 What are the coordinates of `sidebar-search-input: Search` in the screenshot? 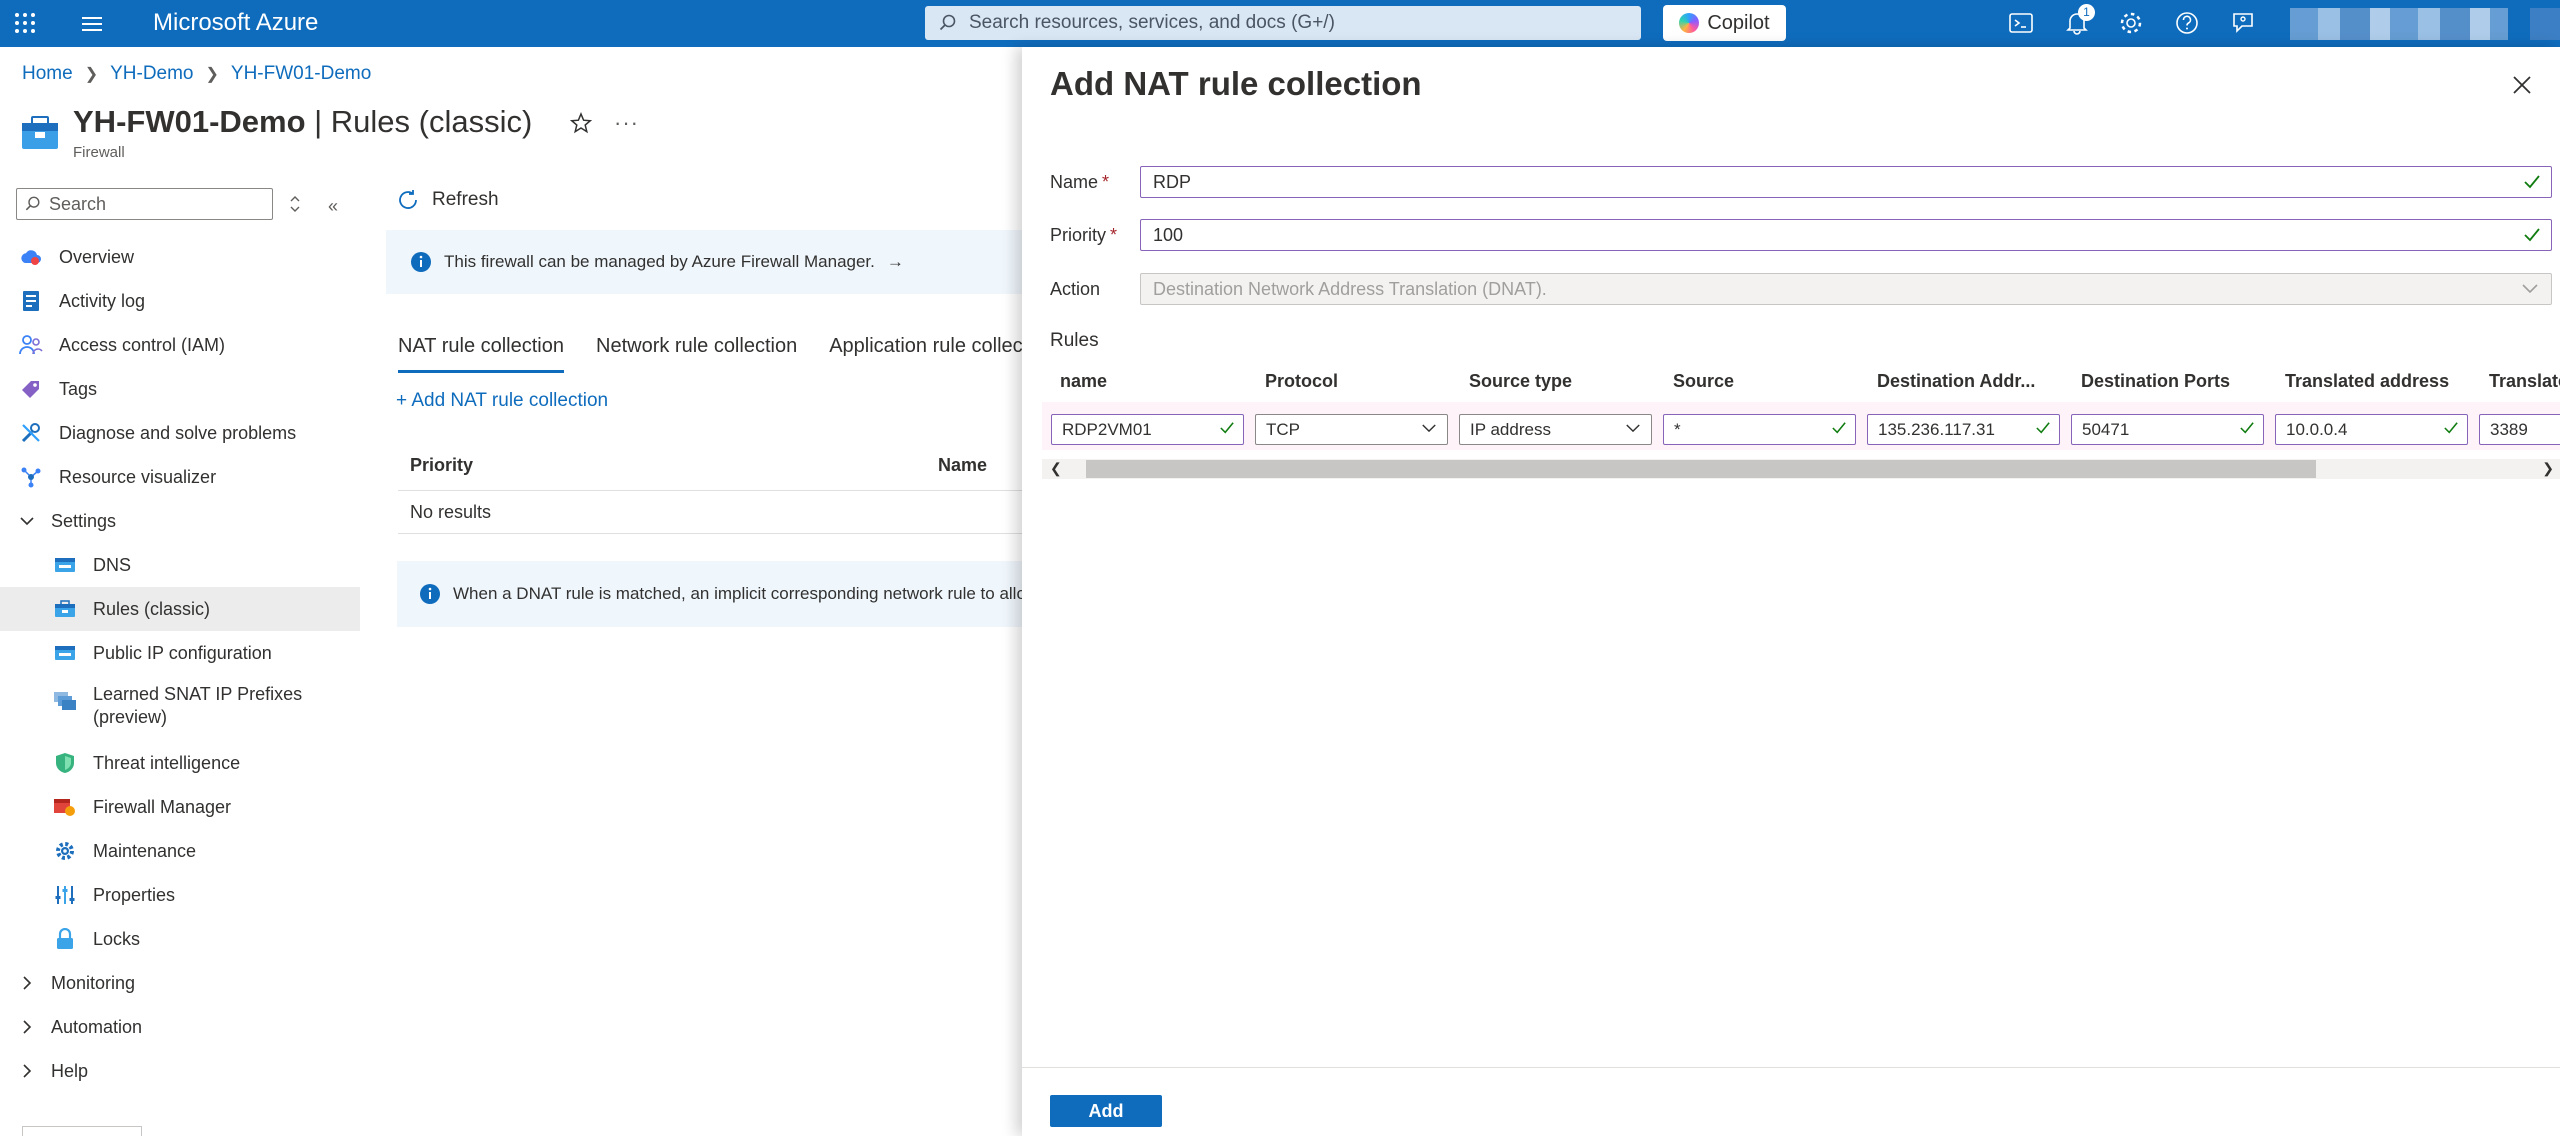 It's located at (144, 204).